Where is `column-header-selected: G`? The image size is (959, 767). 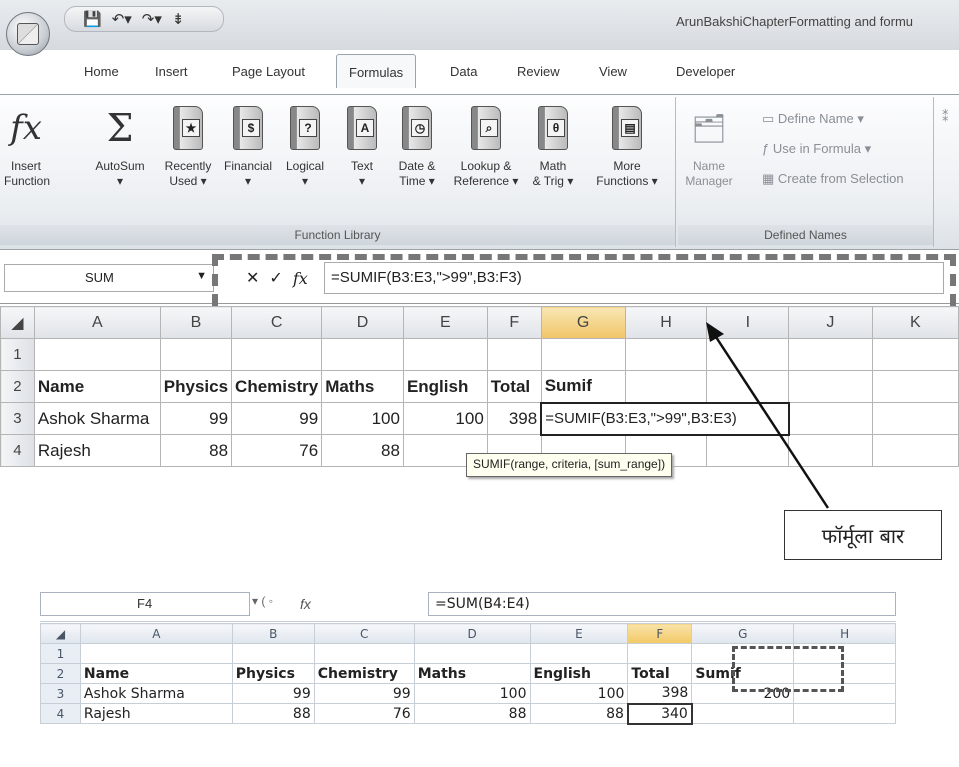 column-header-selected: G is located at coordinates (583, 322).